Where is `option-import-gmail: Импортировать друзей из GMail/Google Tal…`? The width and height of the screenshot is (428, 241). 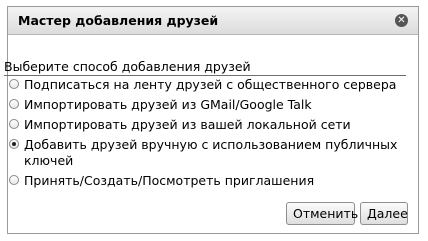
option-import-gmail: Импортировать друзей из GMail/Google Tal… is located at coordinates (205, 105).